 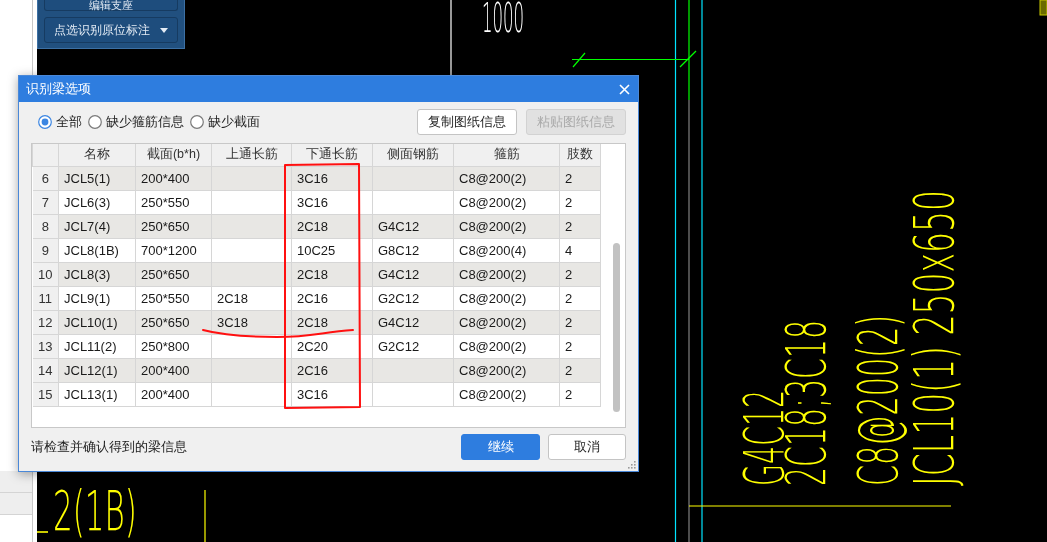 What do you see at coordinates (45, 346) in the screenshot?
I see `row-number: 13` at bounding box center [45, 346].